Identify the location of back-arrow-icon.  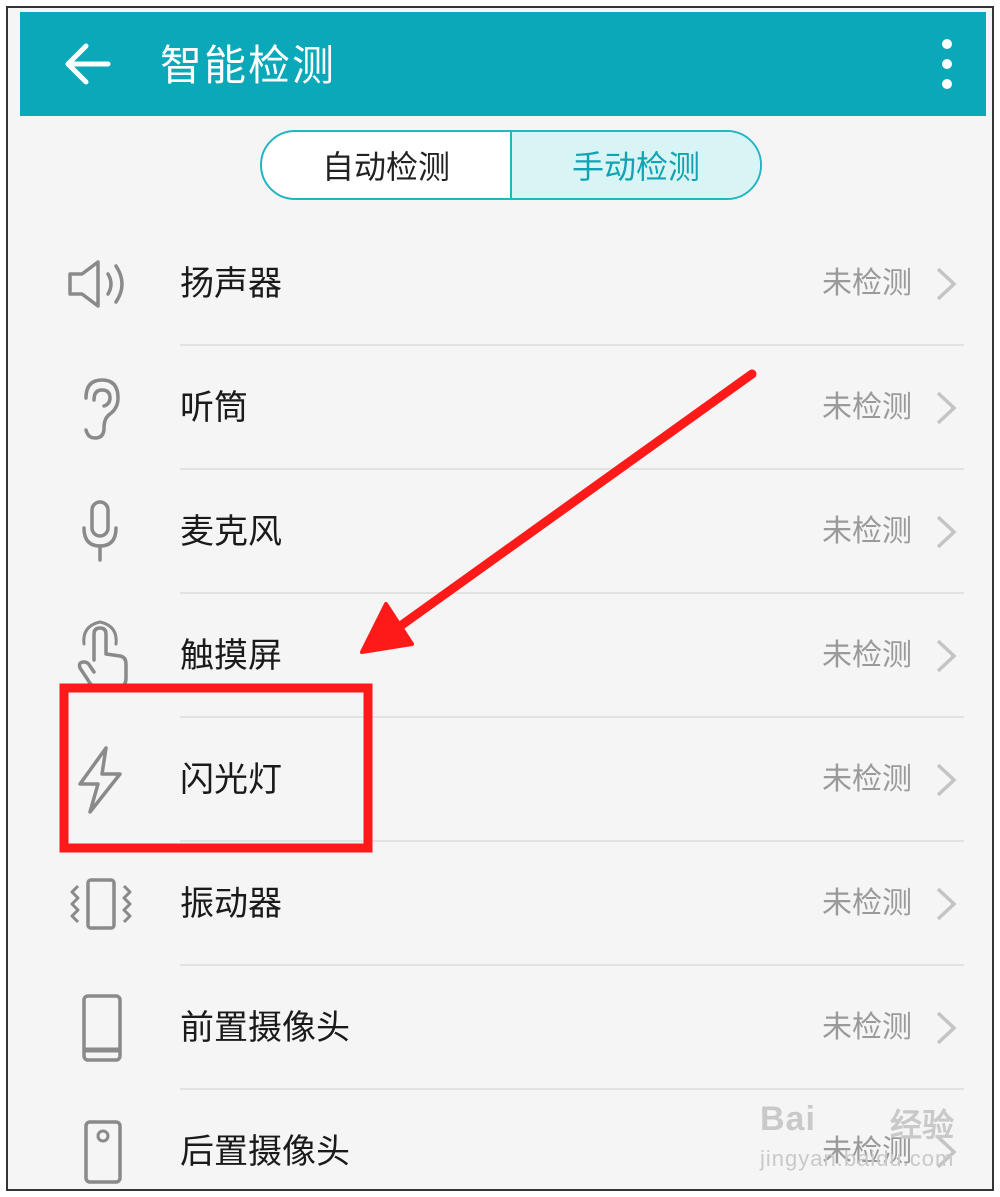
(88, 64).